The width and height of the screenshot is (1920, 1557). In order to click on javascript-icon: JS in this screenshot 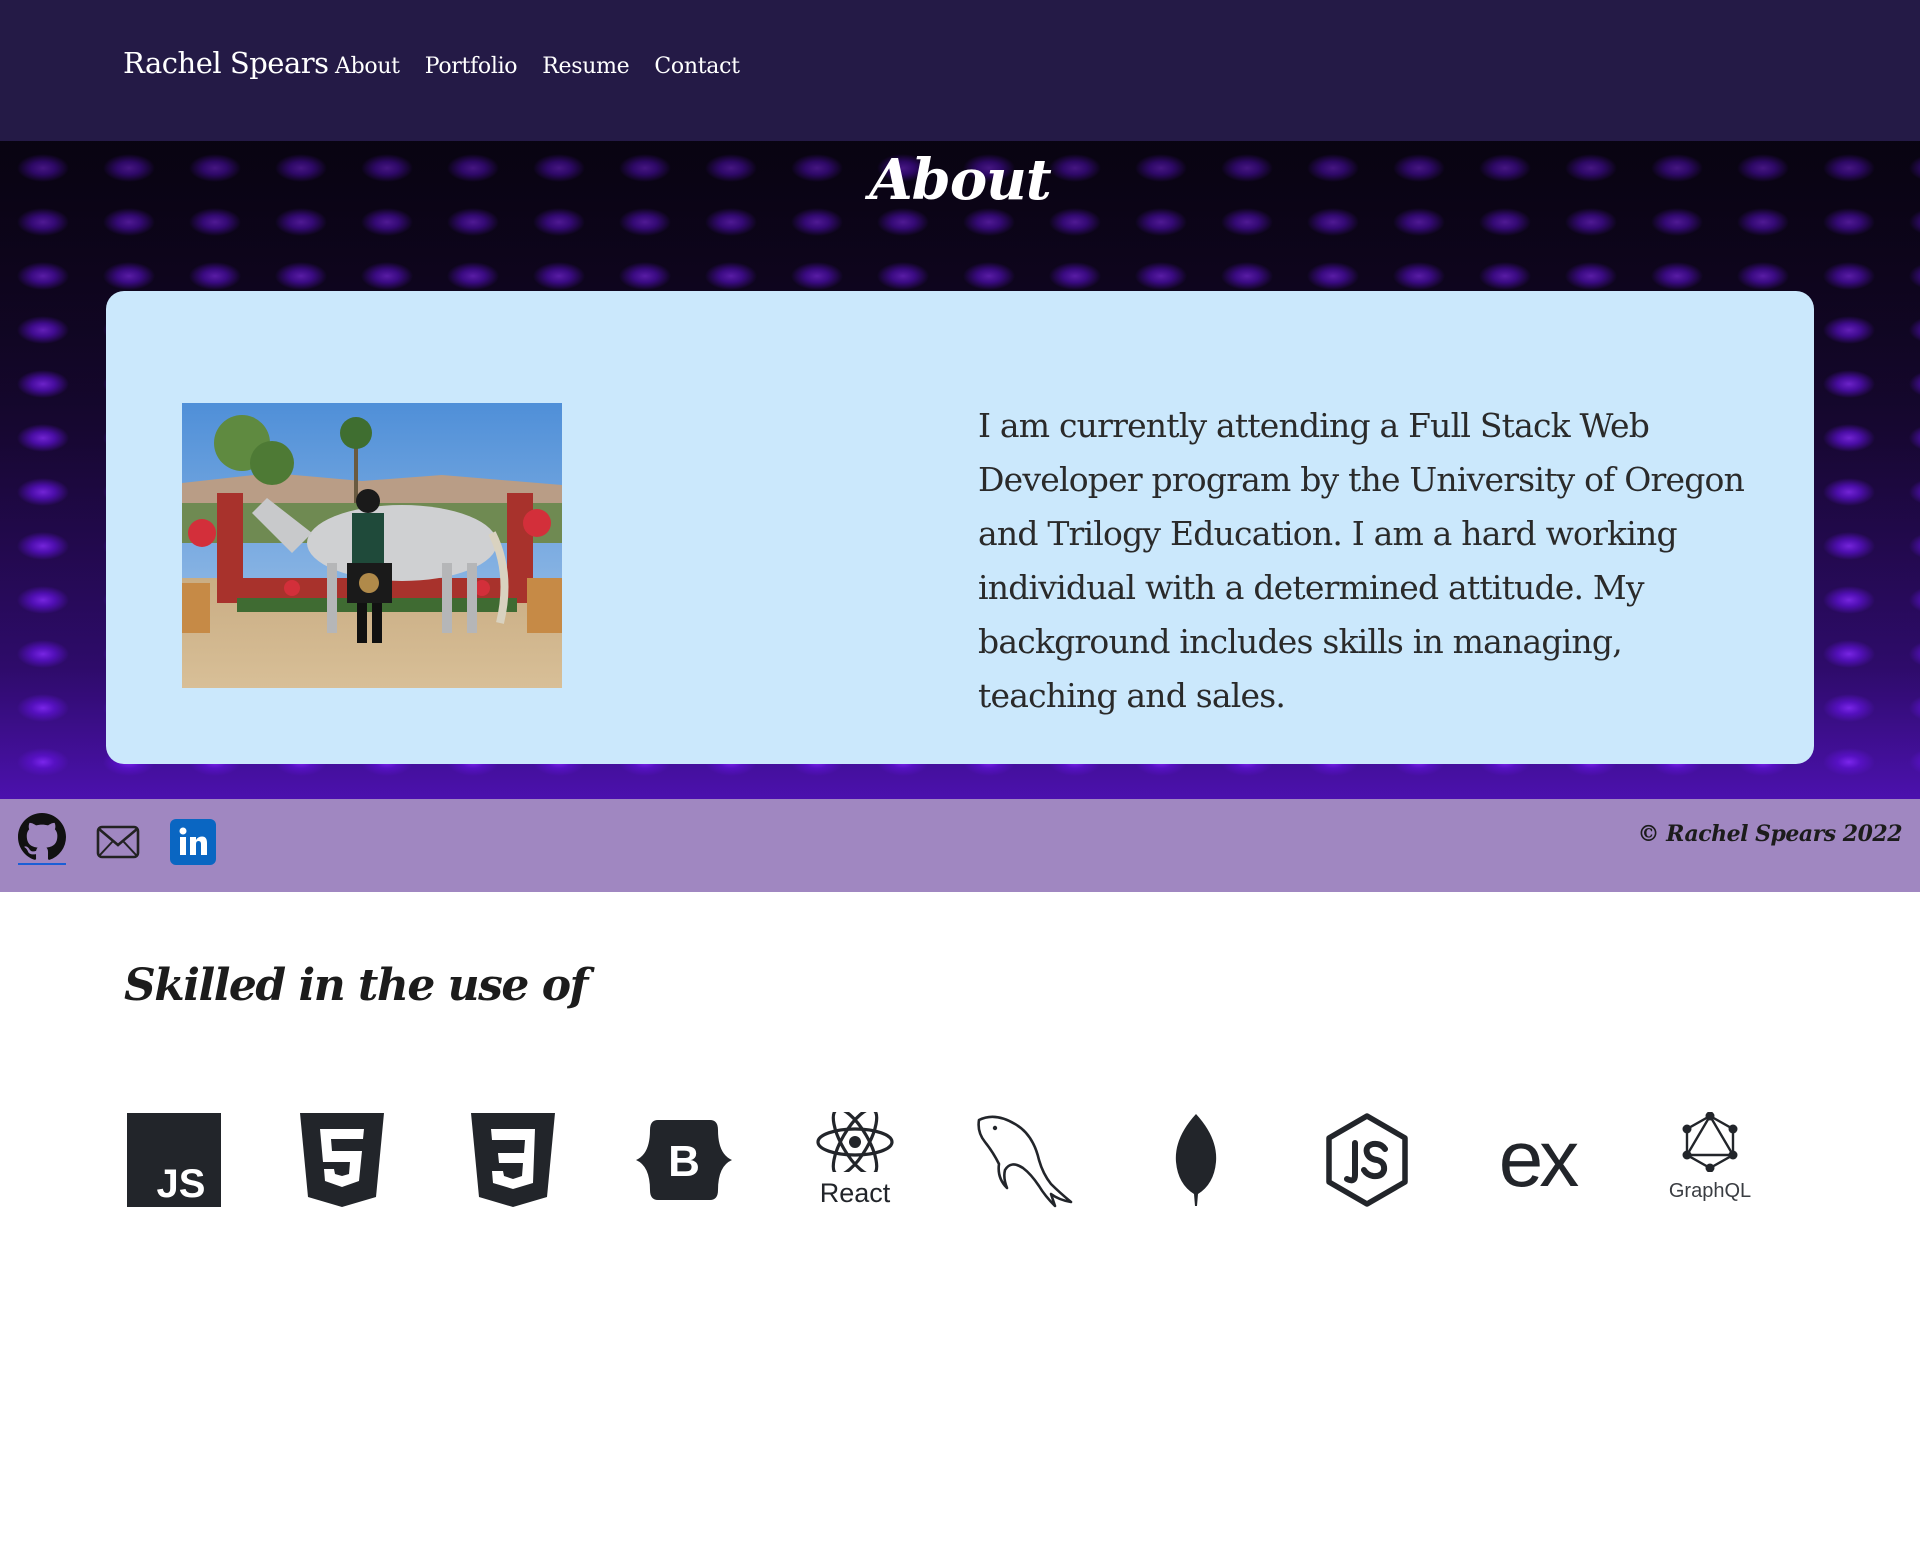, I will do `click(174, 1160)`.